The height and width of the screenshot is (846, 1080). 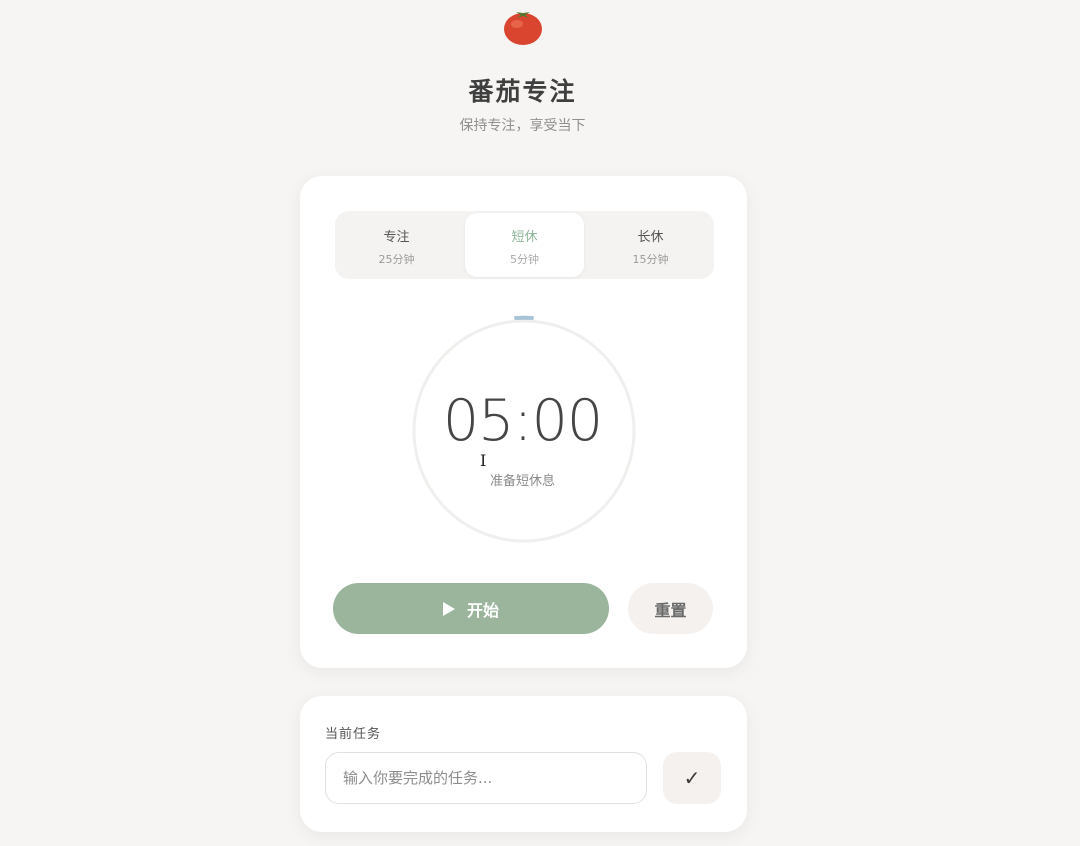 I want to click on start-button: 开始, so click(x=471, y=608).